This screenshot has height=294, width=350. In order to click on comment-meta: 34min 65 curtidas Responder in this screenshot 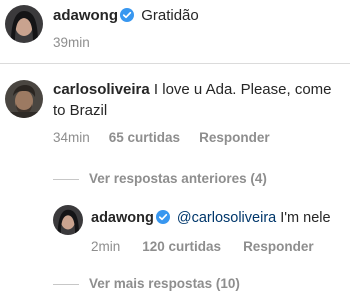, I will do `click(161, 137)`.